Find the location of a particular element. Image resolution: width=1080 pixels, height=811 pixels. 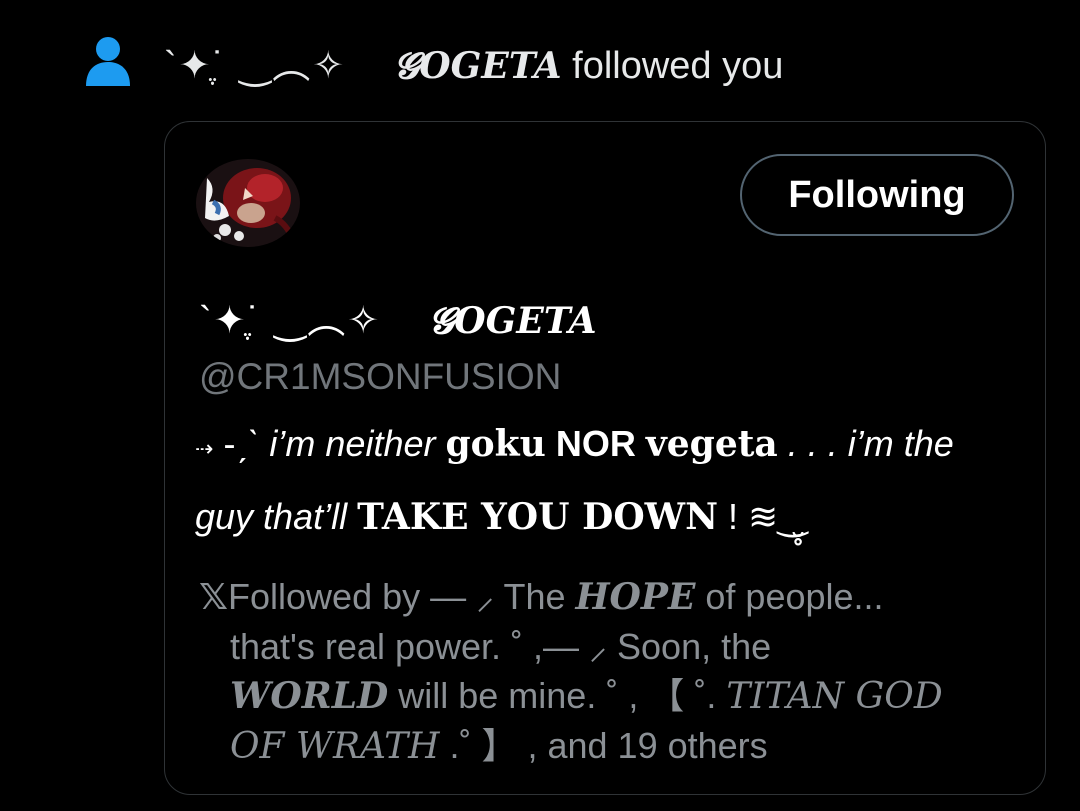

person-icon is located at coordinates (108, 61).